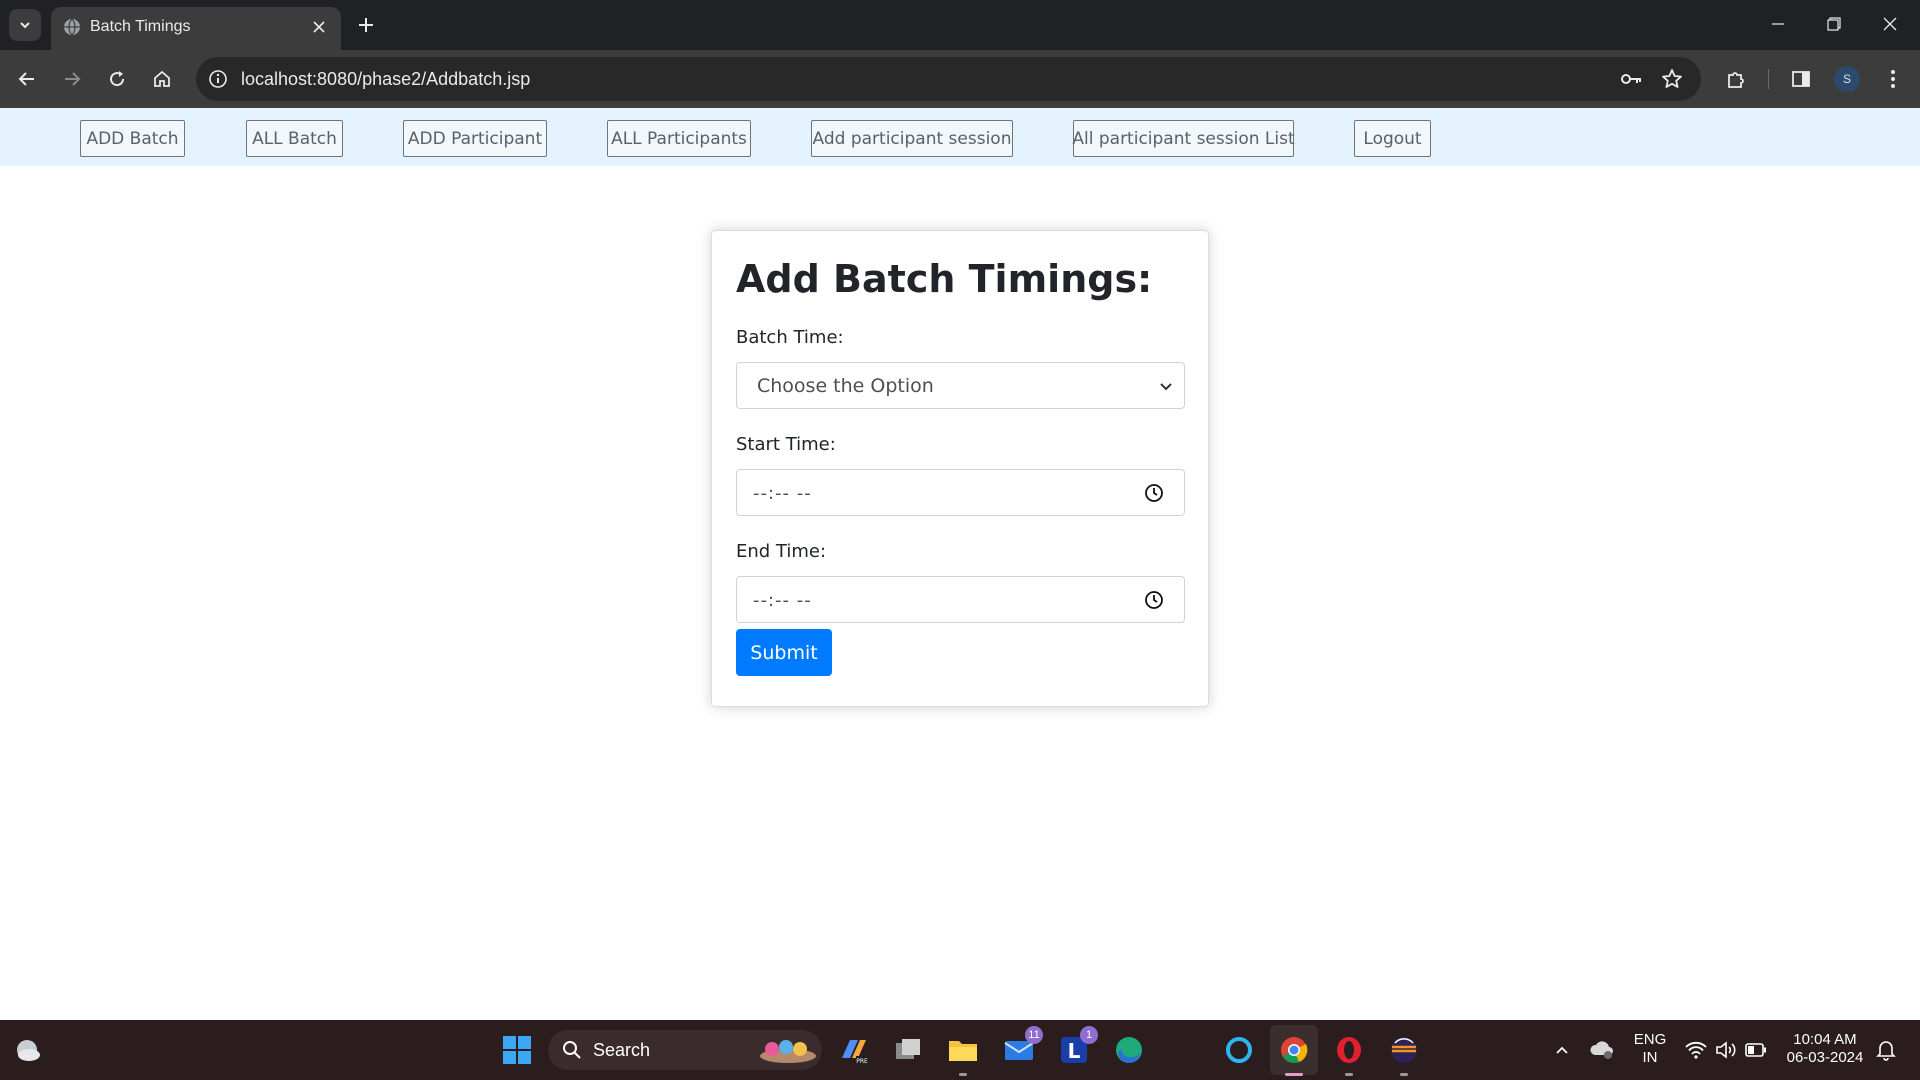 This screenshot has width=1920, height=1080. What do you see at coordinates (862, 1061) in the screenshot?
I see `svg-text: PRE` at bounding box center [862, 1061].